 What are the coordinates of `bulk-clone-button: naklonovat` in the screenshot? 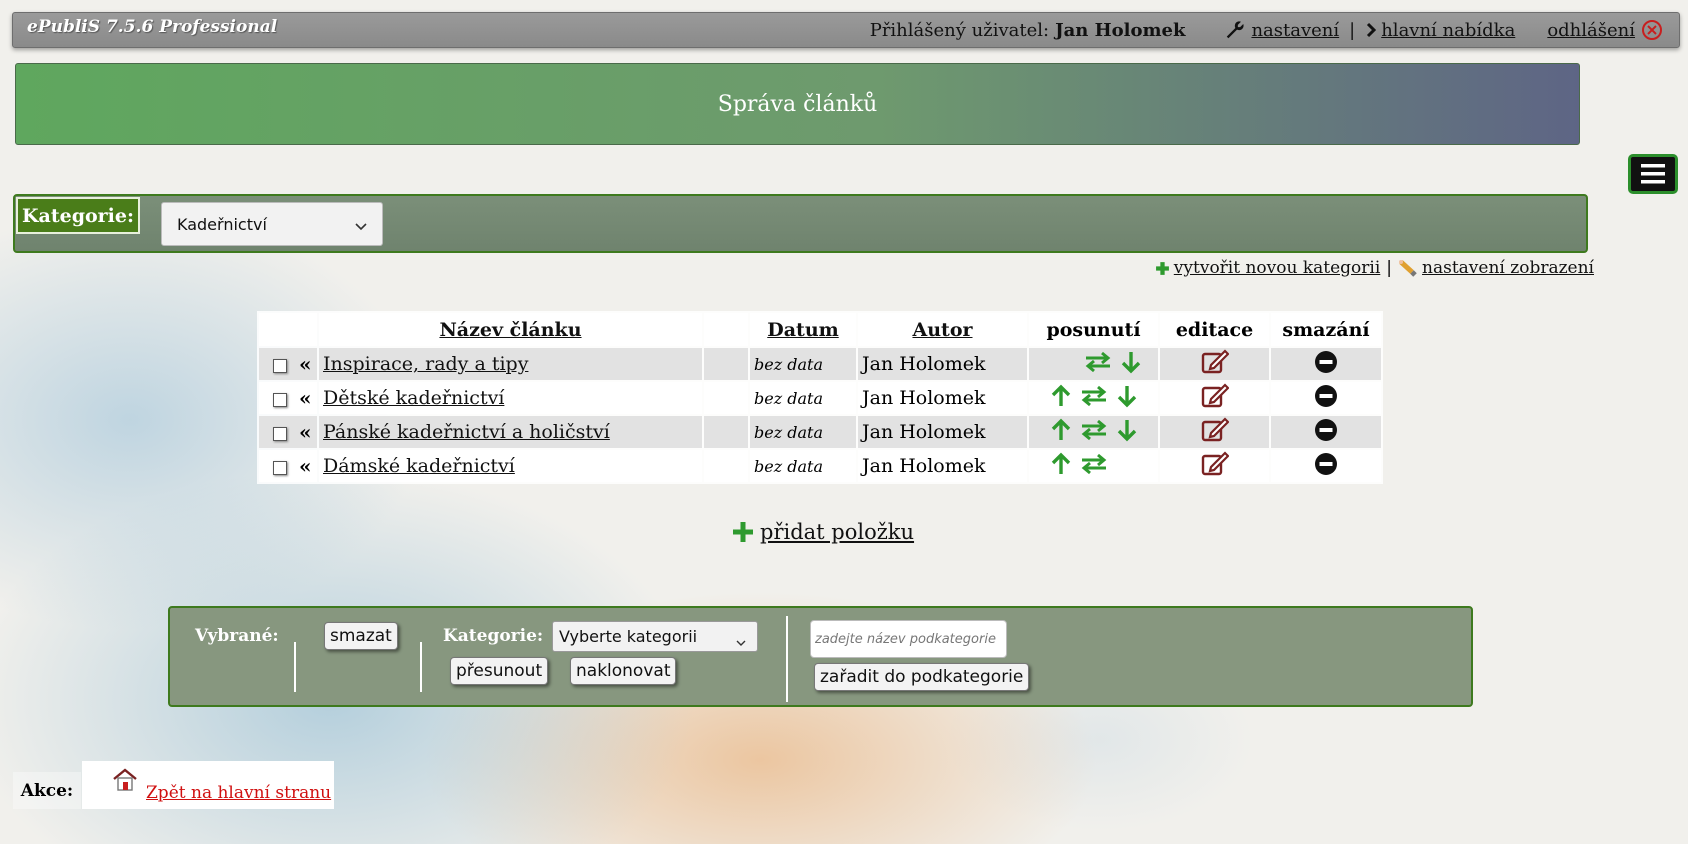 It's located at (623, 671).